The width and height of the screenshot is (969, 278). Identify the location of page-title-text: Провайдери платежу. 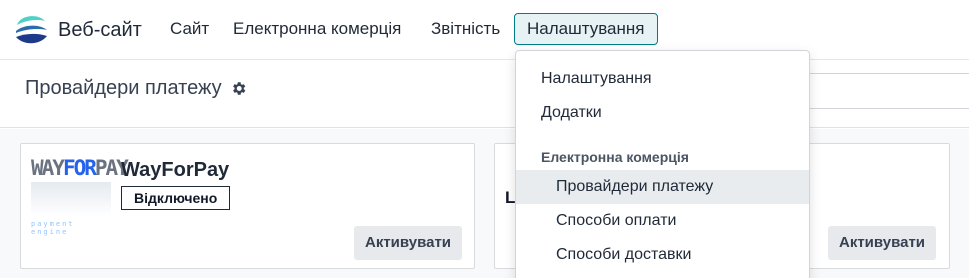
(123, 88).